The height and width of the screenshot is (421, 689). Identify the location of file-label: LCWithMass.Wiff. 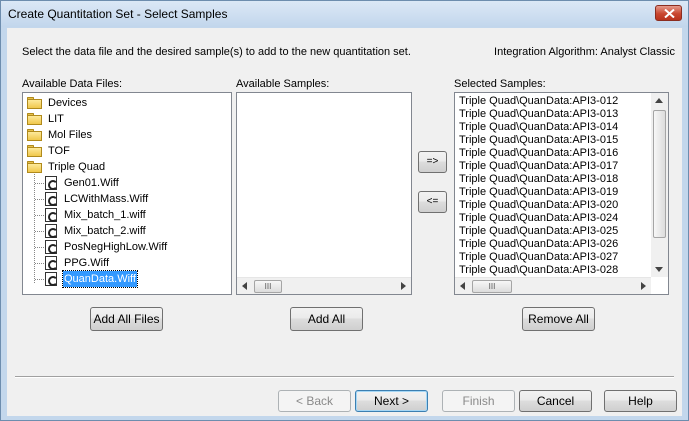
(106, 199).